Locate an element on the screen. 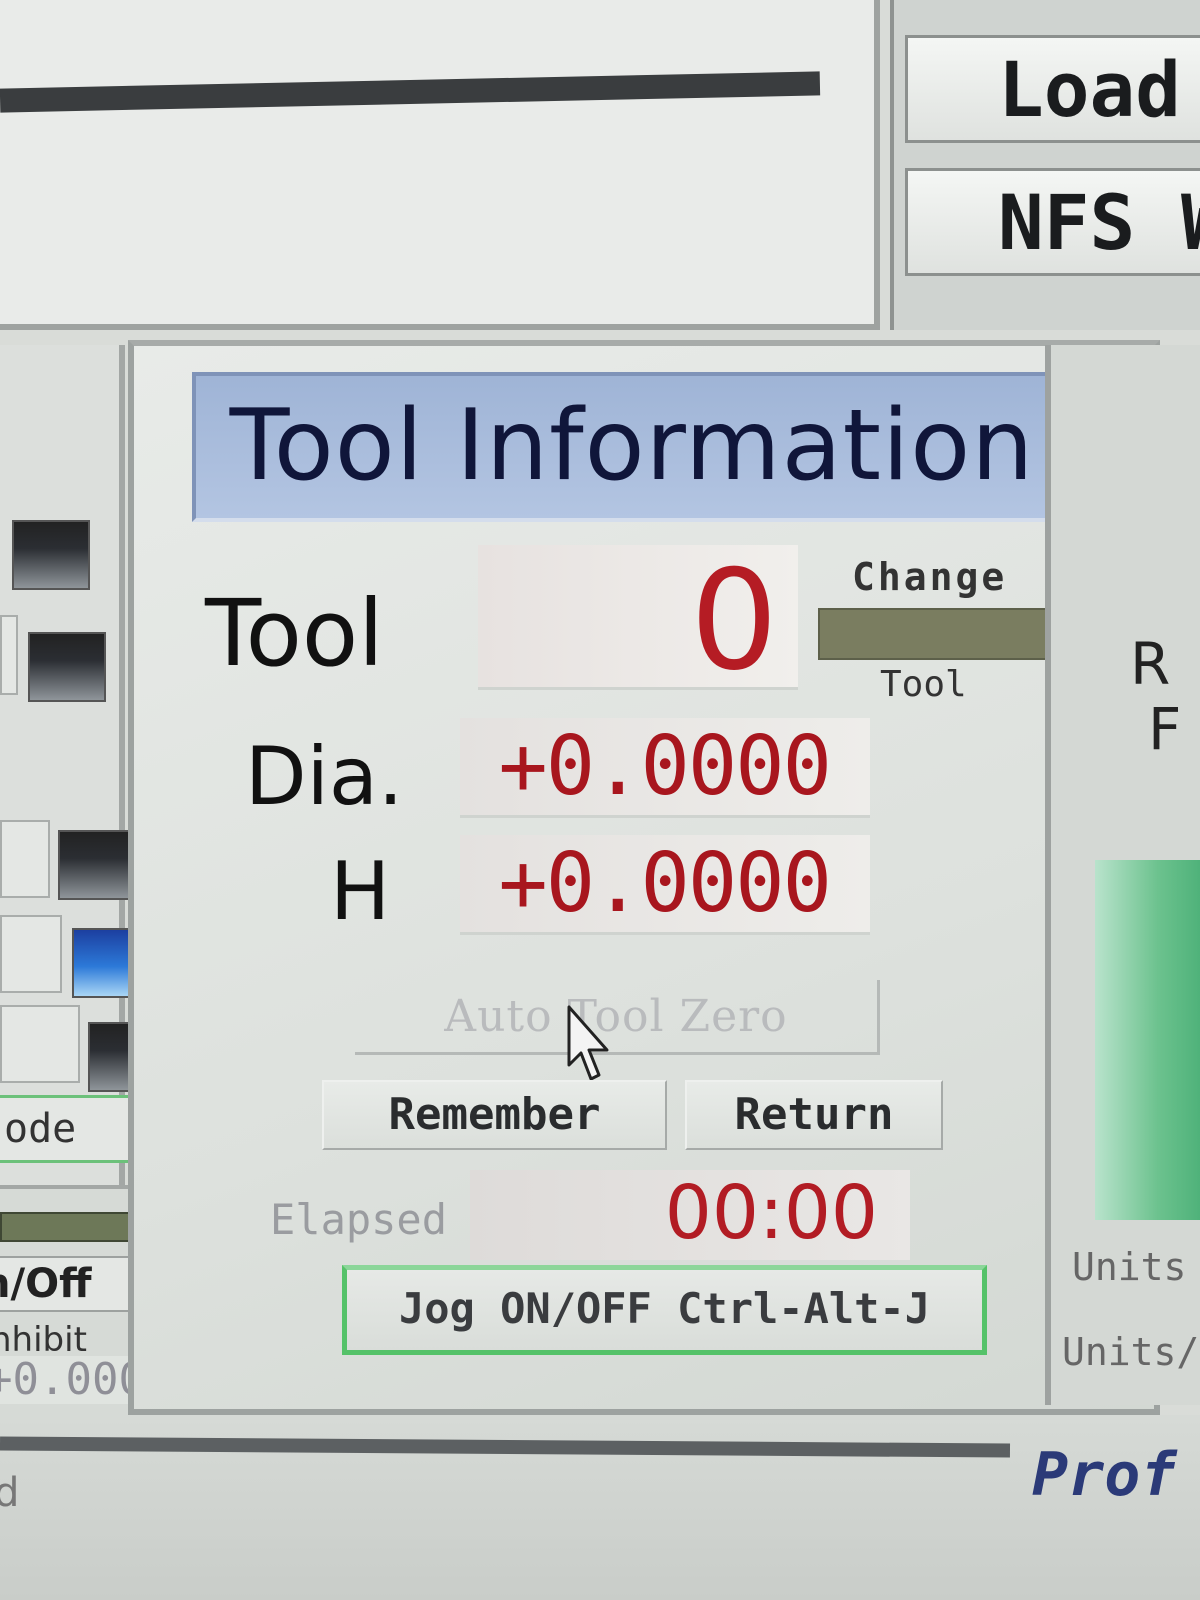 The image size is (1200, 1600). diameter-dro: +0.0000 is located at coordinates (665, 768).